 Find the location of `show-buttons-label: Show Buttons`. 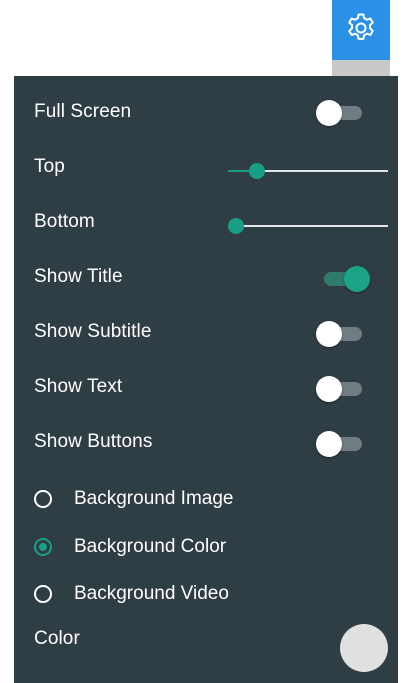

show-buttons-label: Show Buttons is located at coordinates (93, 441).